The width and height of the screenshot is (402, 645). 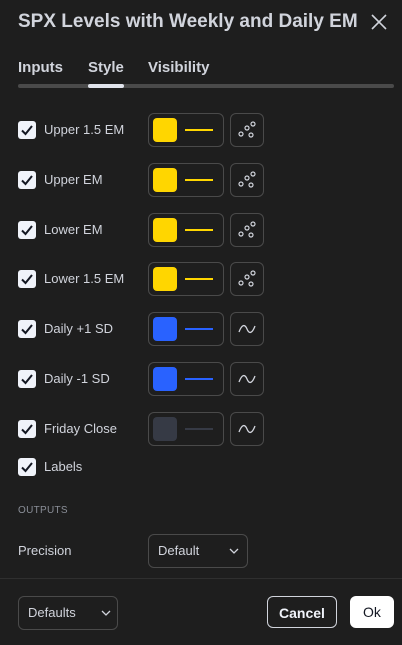 I want to click on daily-plus-1-sd-style-button, so click(x=247, y=329).